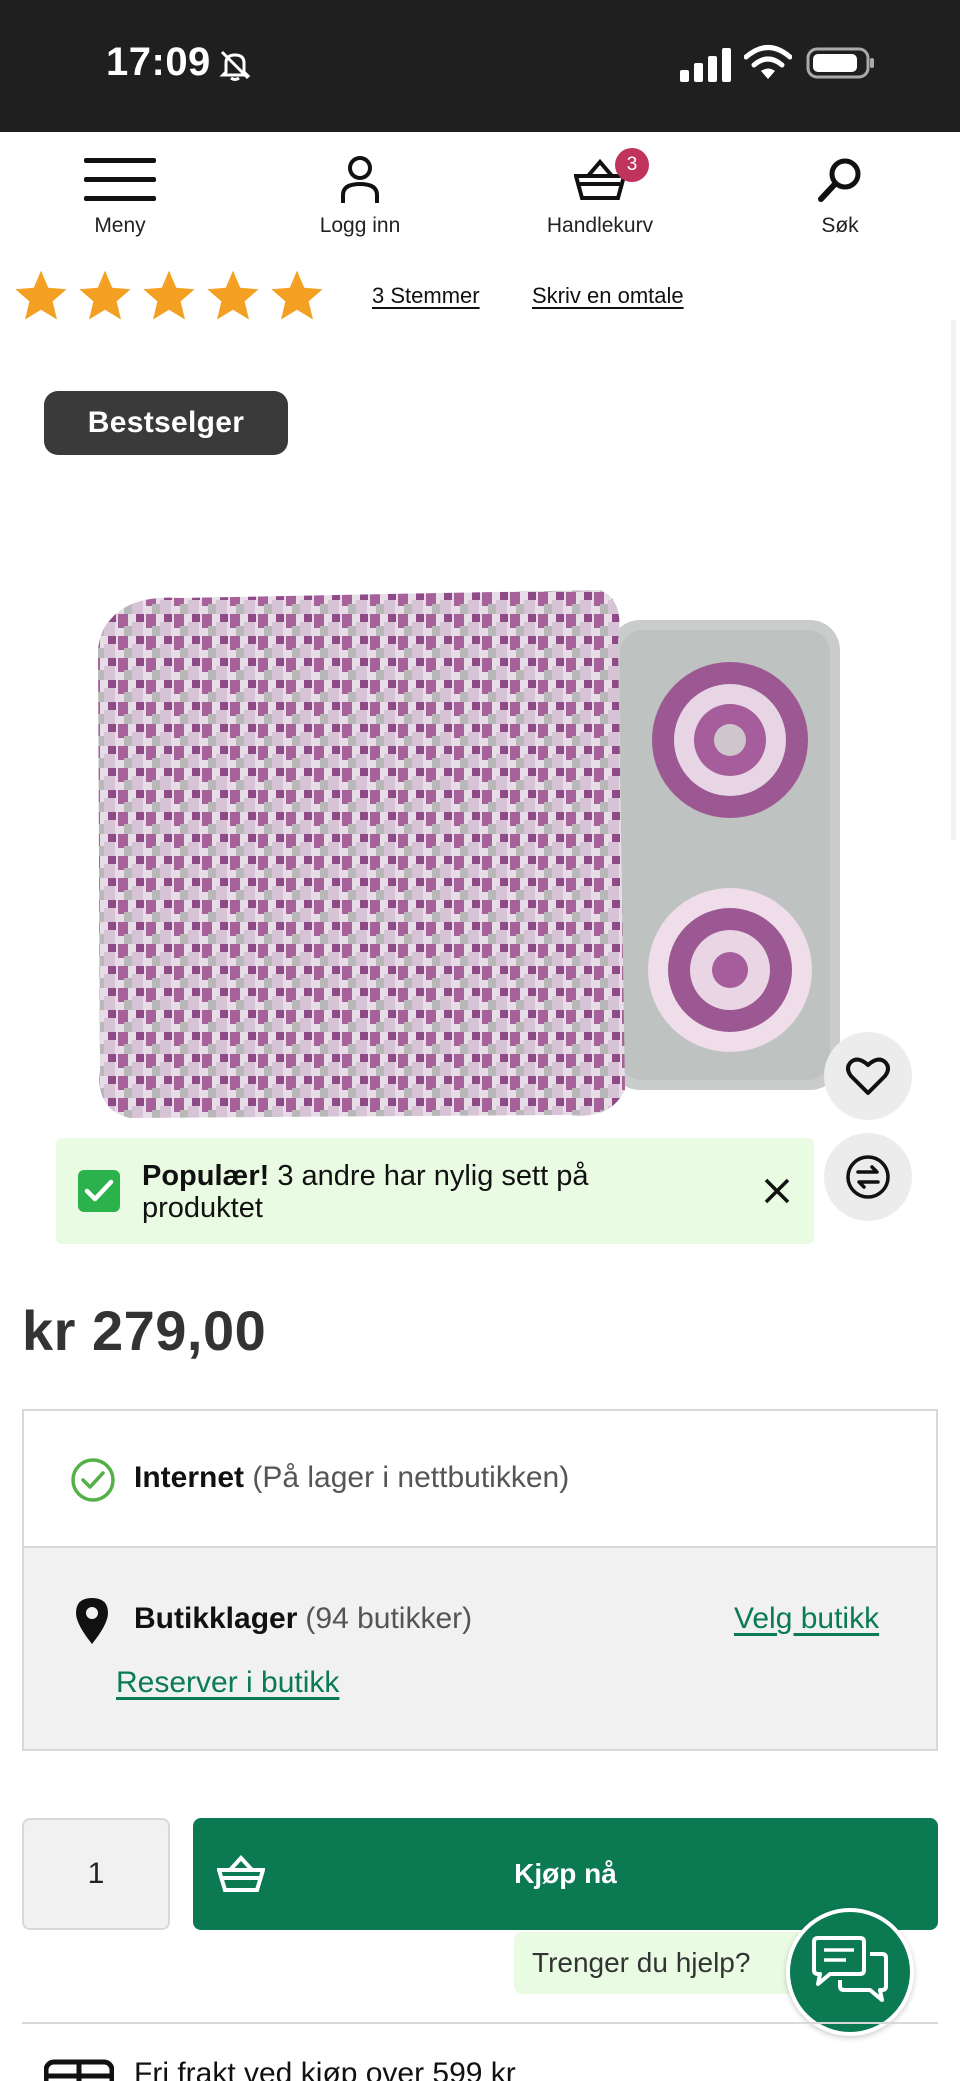  I want to click on heart-icon, so click(868, 1076).